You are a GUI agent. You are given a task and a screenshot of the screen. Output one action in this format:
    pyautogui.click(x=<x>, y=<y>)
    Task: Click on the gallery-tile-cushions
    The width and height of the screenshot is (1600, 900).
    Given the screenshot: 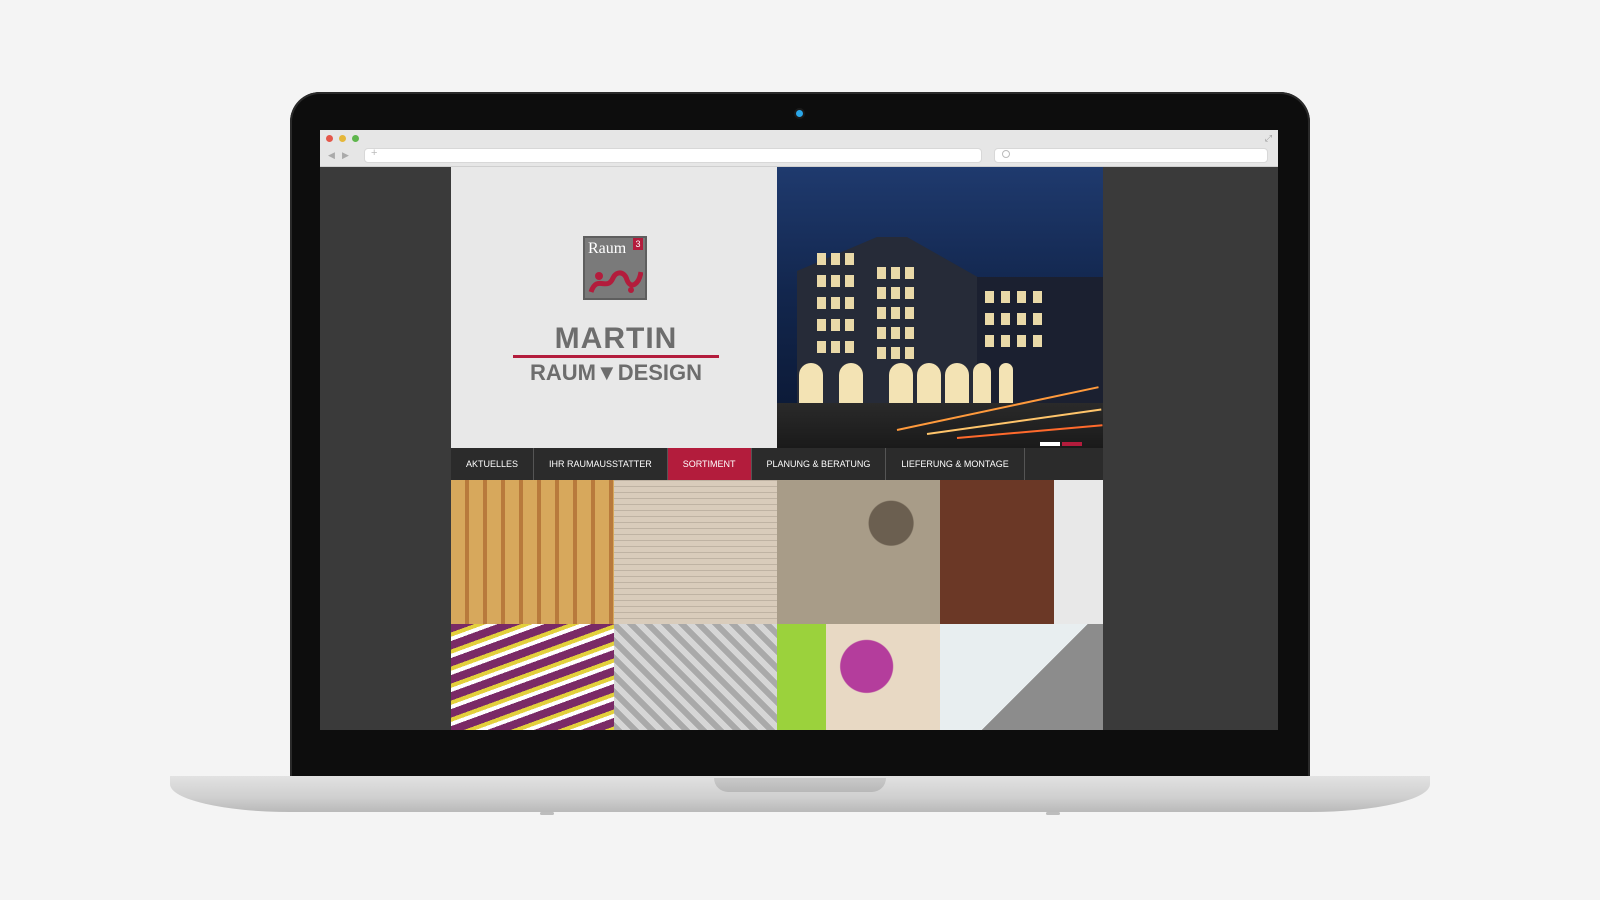 What is the action you would take?
    pyautogui.click(x=858, y=677)
    